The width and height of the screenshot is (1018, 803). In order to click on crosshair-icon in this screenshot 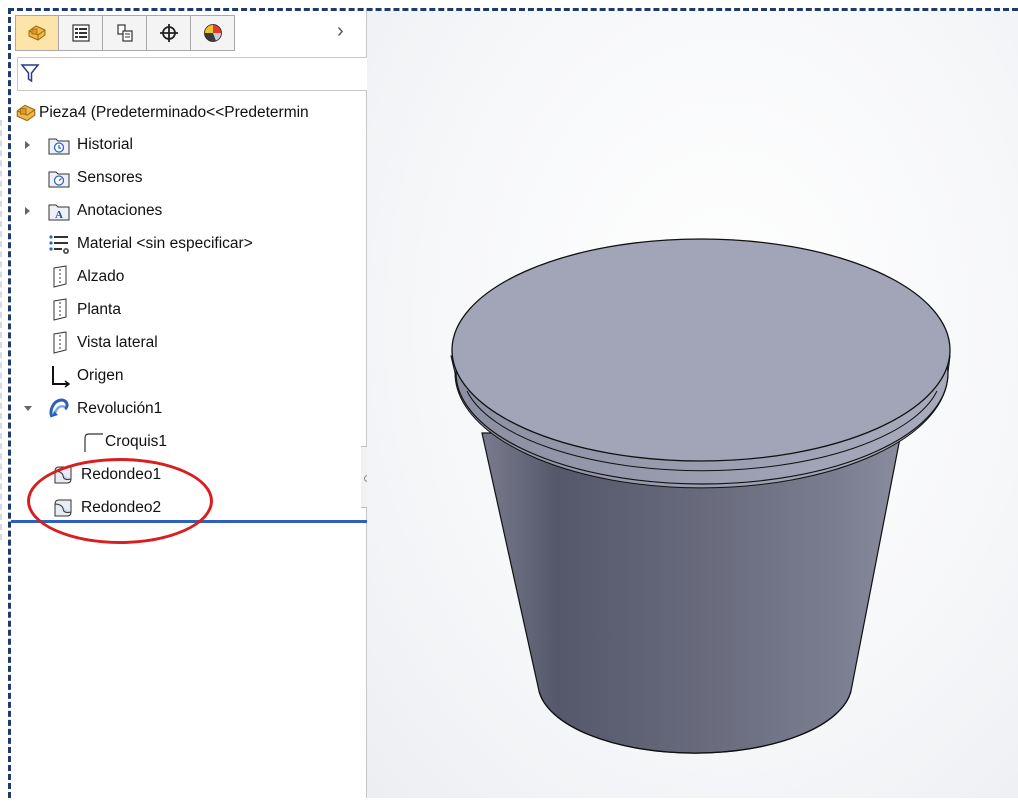, I will do `click(168, 33)`.